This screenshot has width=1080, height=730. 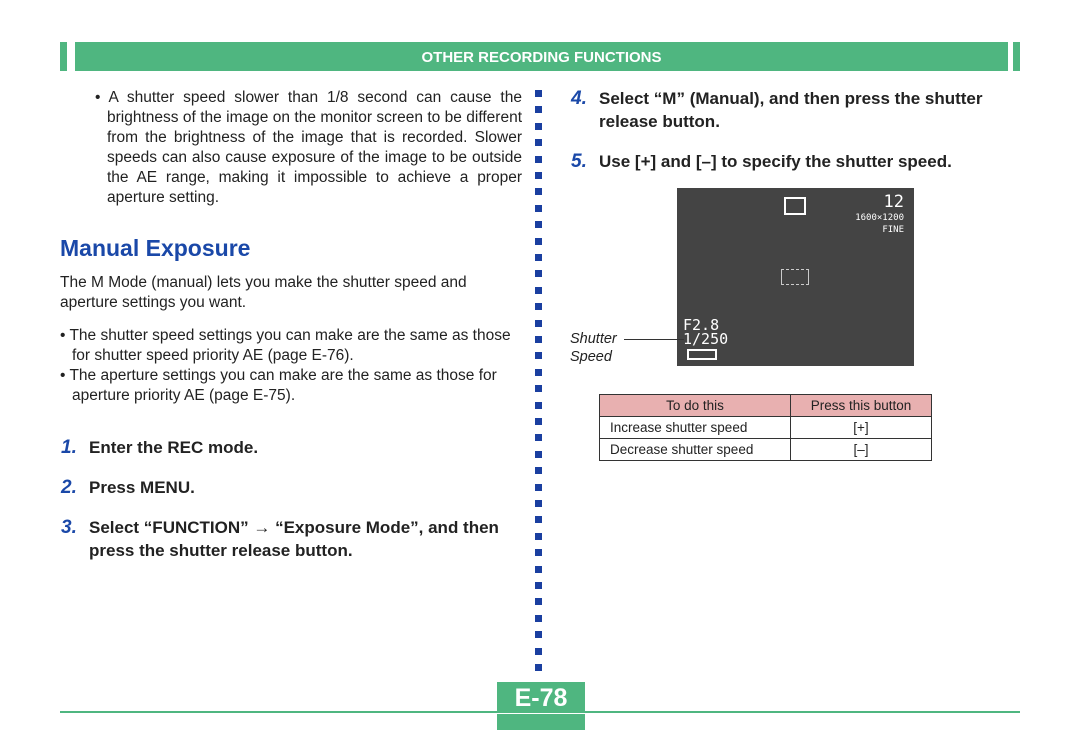 I want to click on single-shot-icon, so click(x=795, y=206).